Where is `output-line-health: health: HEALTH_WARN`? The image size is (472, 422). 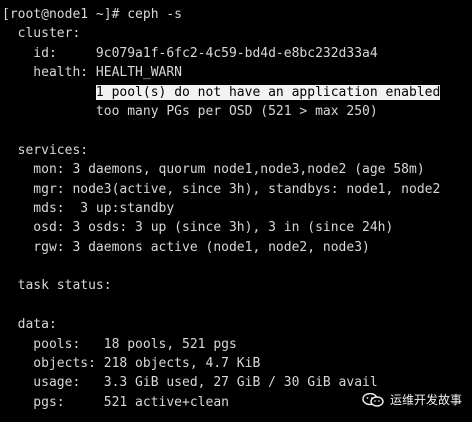
output-line-health: health: HEALTH_WARN is located at coordinates (92, 73).